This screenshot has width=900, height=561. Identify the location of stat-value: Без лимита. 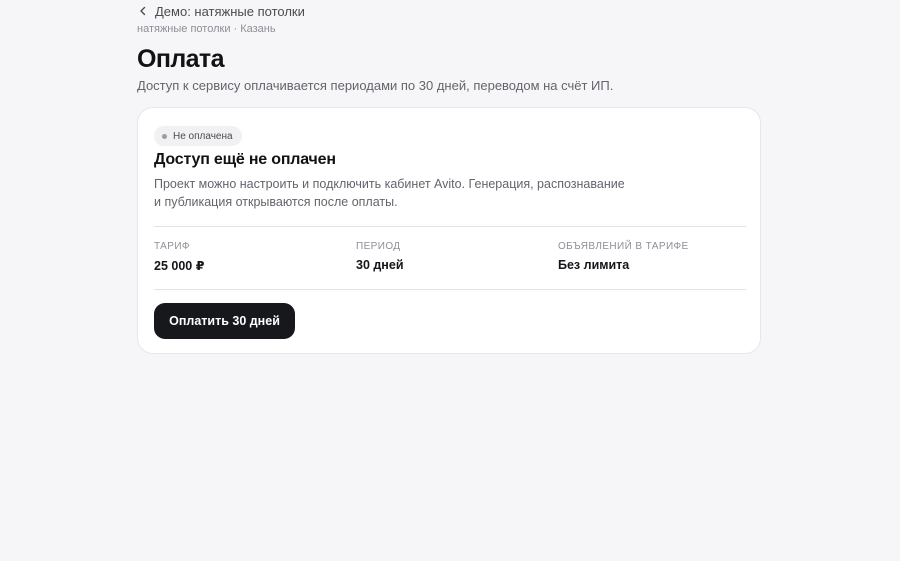
(594, 265).